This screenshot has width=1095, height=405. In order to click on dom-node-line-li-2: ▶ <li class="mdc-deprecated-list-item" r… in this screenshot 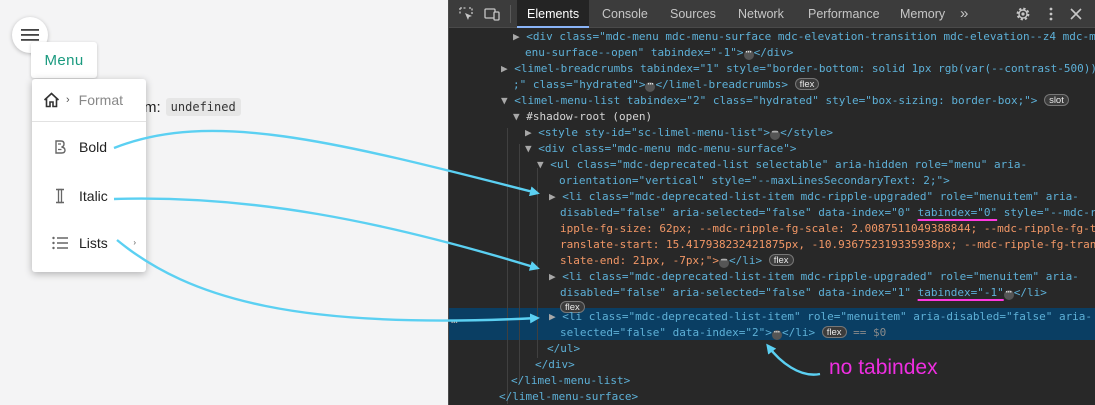, I will do `click(820, 317)`.